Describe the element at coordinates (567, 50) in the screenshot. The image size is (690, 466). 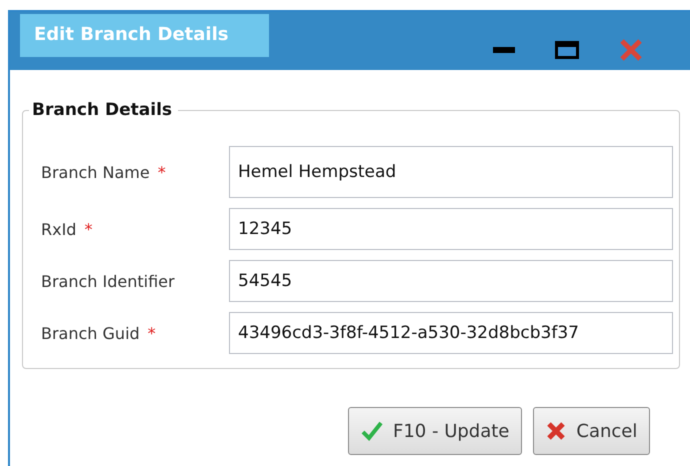
I see `maximize-icon` at that location.